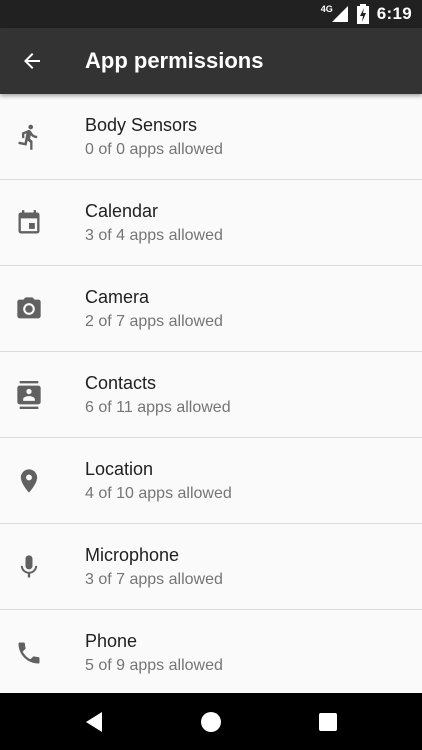 Image resolution: width=422 pixels, height=750 pixels. I want to click on app-bar: App permissions, so click(211, 61).